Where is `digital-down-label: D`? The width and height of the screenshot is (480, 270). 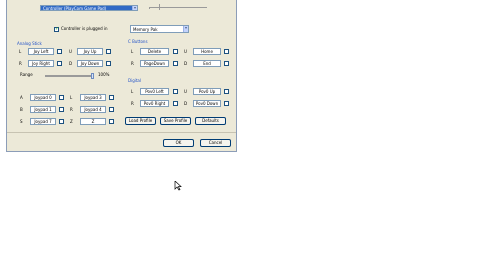
digital-down-label: D is located at coordinates (186, 103).